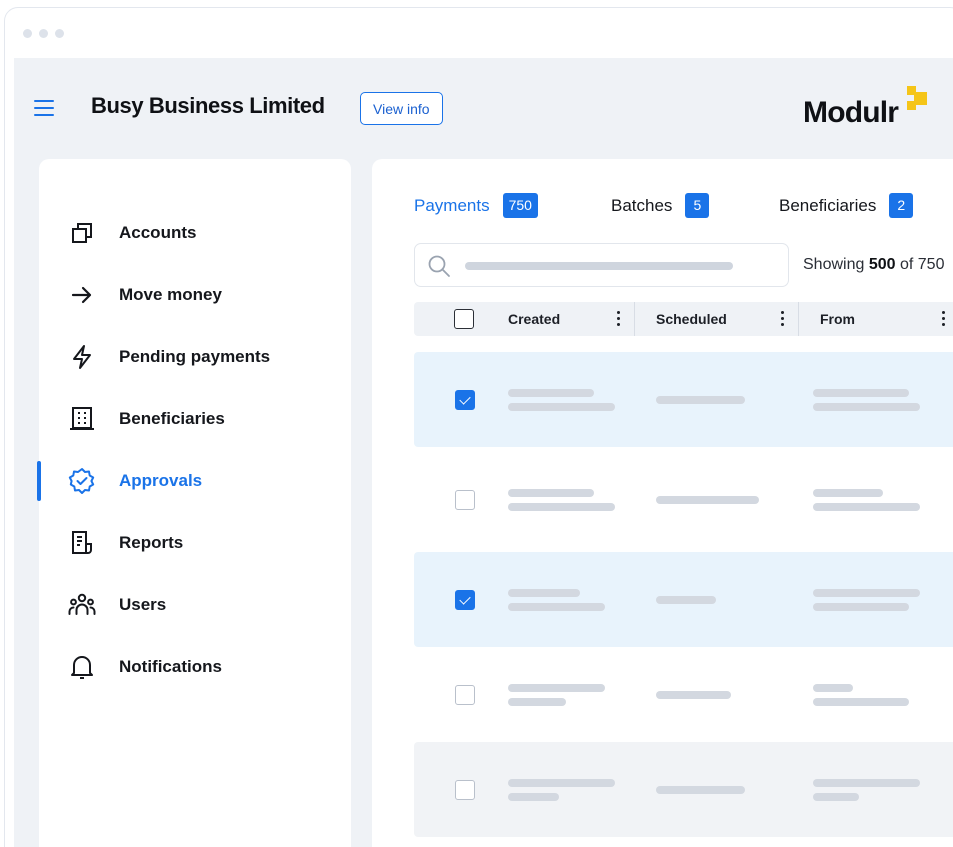 The width and height of the screenshot is (953, 847). I want to click on count-badge: 5, so click(697, 205).